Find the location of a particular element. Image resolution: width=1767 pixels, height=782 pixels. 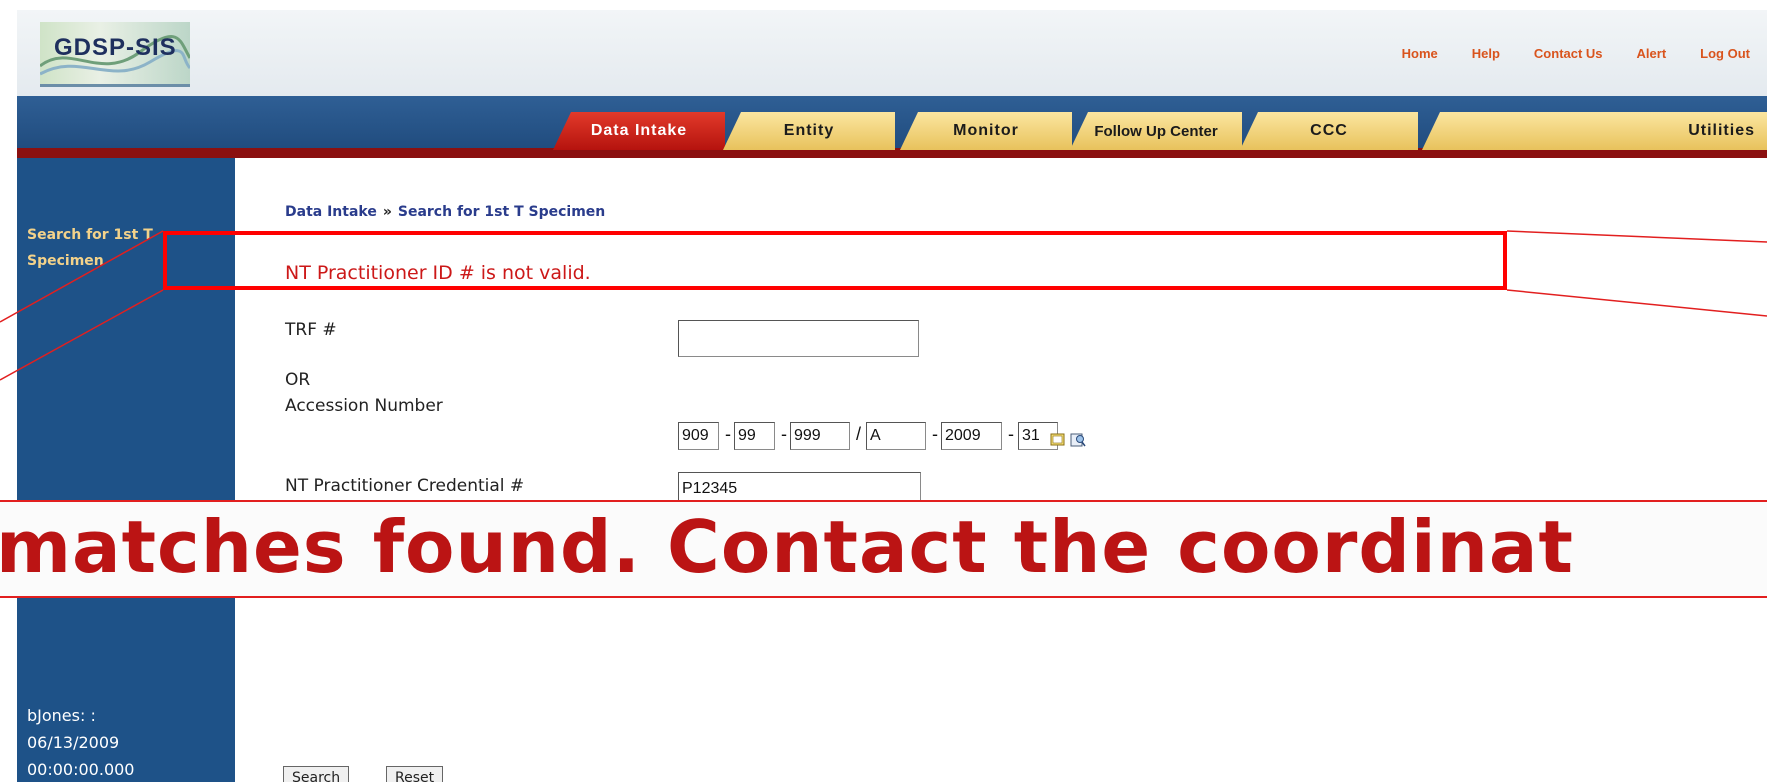

tab-ccc: CCC is located at coordinates (1329, 131).